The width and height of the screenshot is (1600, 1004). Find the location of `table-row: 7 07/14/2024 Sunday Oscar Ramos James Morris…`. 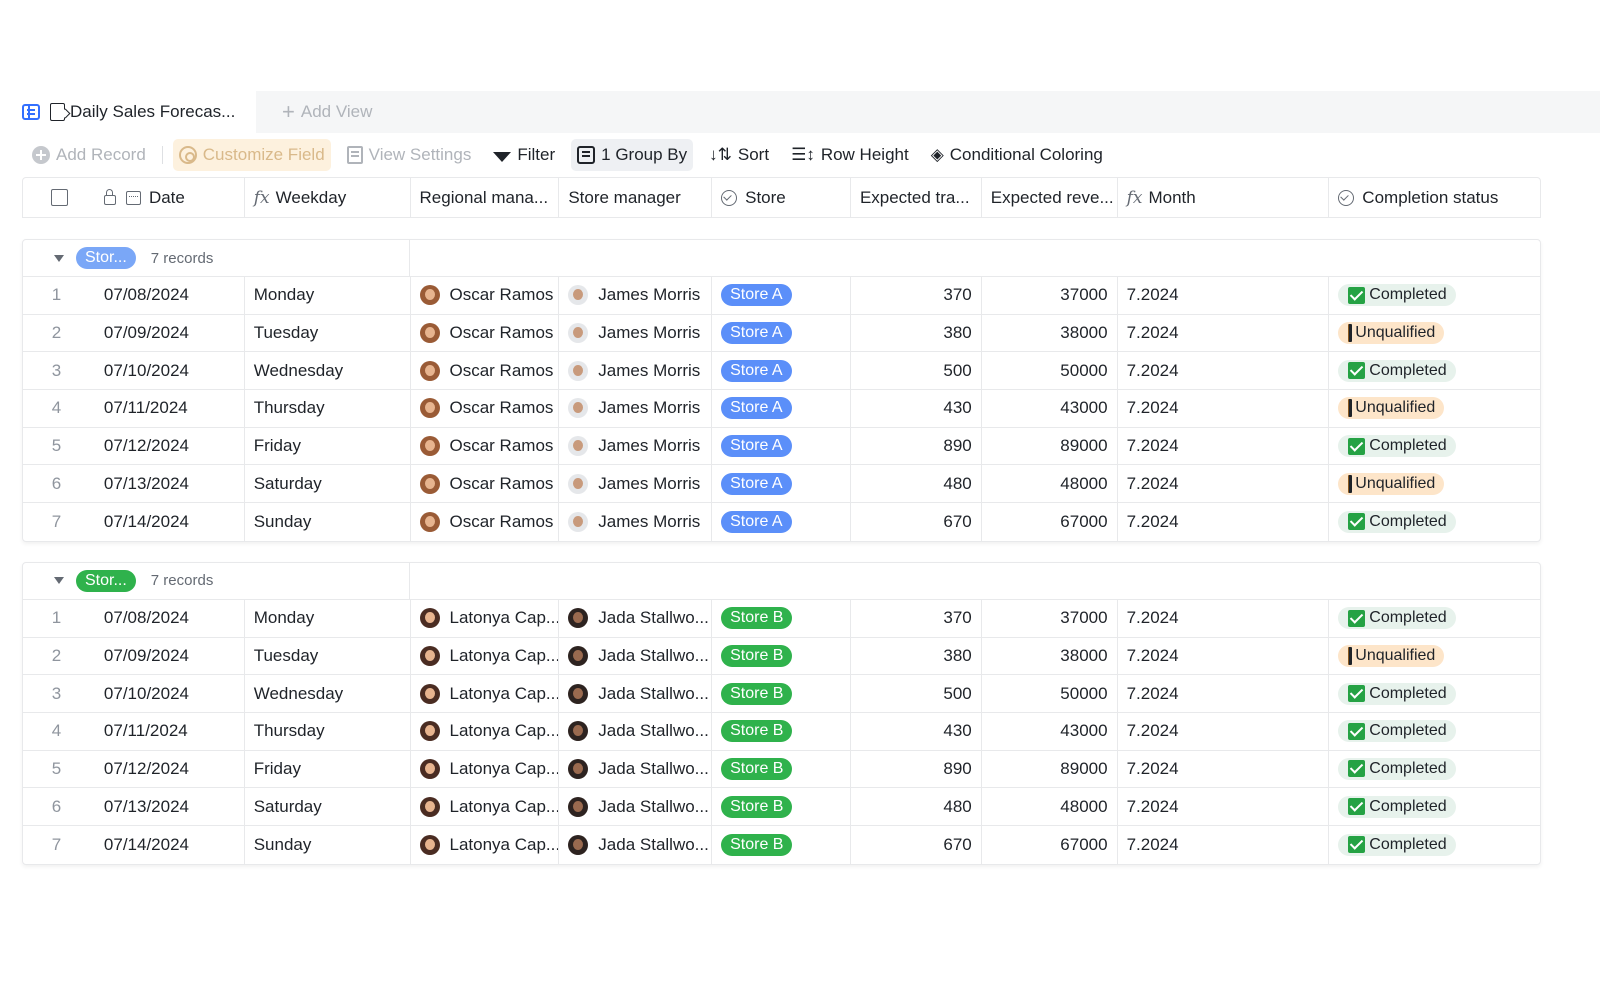

table-row: 7 07/14/2024 Sunday Oscar Ramos James Morris… is located at coordinates (781, 522).